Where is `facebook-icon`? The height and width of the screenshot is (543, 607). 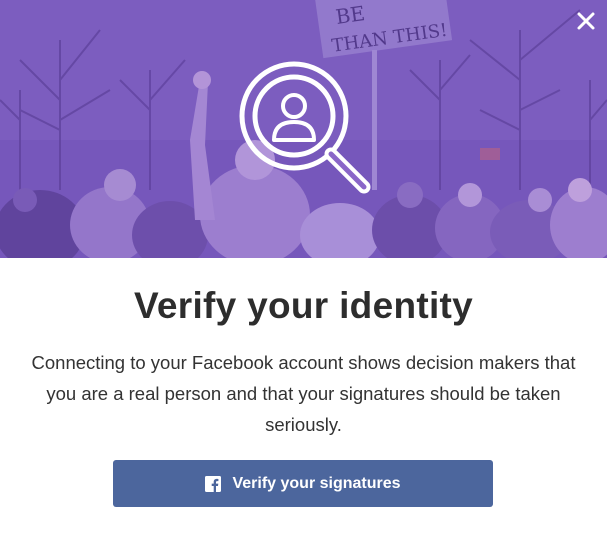 facebook-icon is located at coordinates (213, 483).